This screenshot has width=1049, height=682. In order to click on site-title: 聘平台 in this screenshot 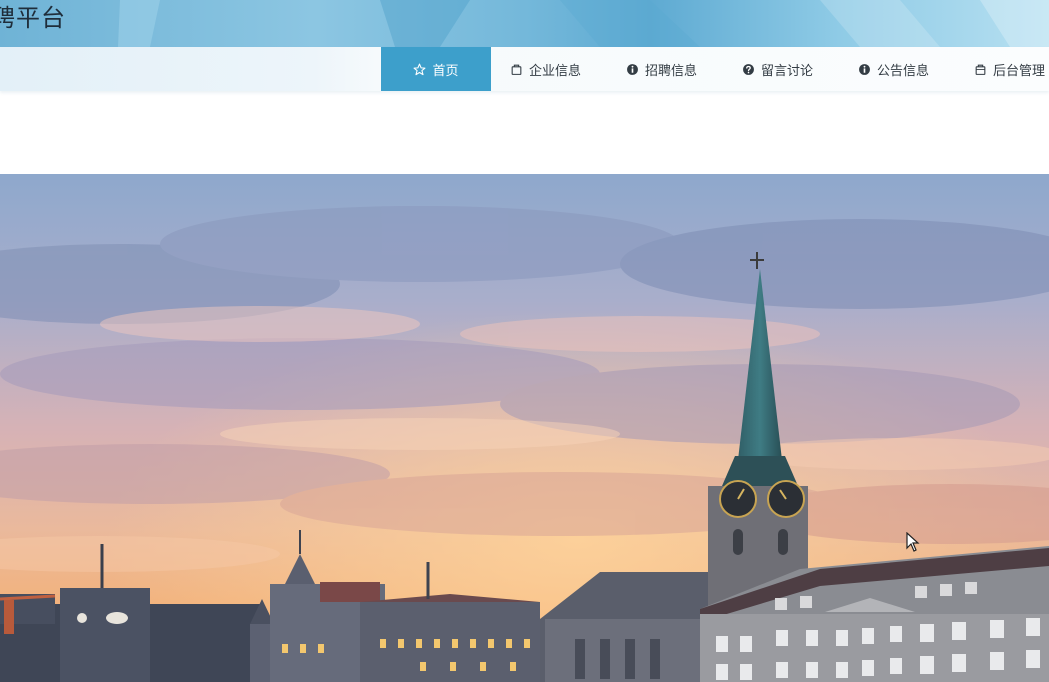, I will do `click(33, 18)`.